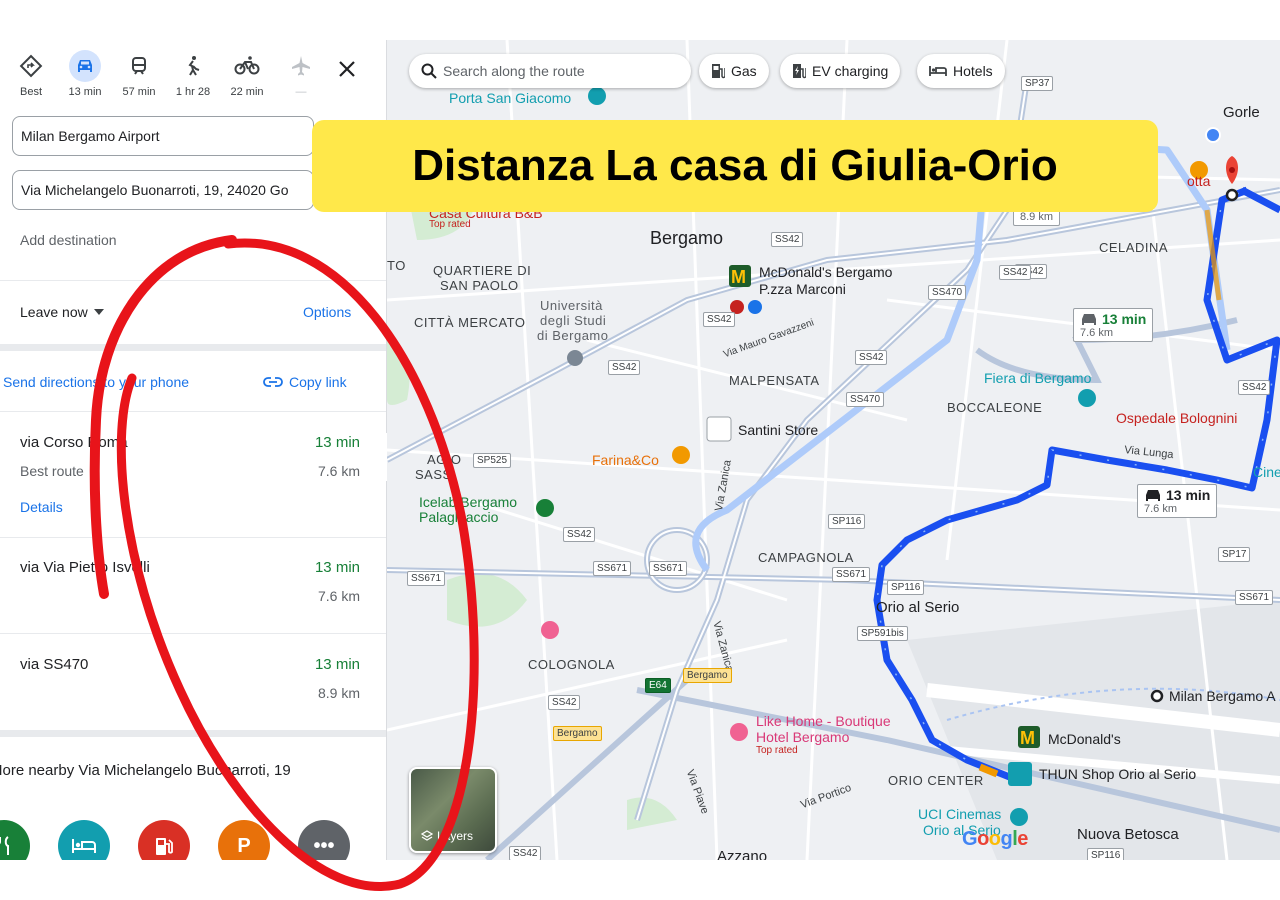 The height and width of the screenshot is (900, 1280). Describe the element at coordinates (468, 502) in the screenshot. I see `poi-label: Icelab Bergamo` at that location.